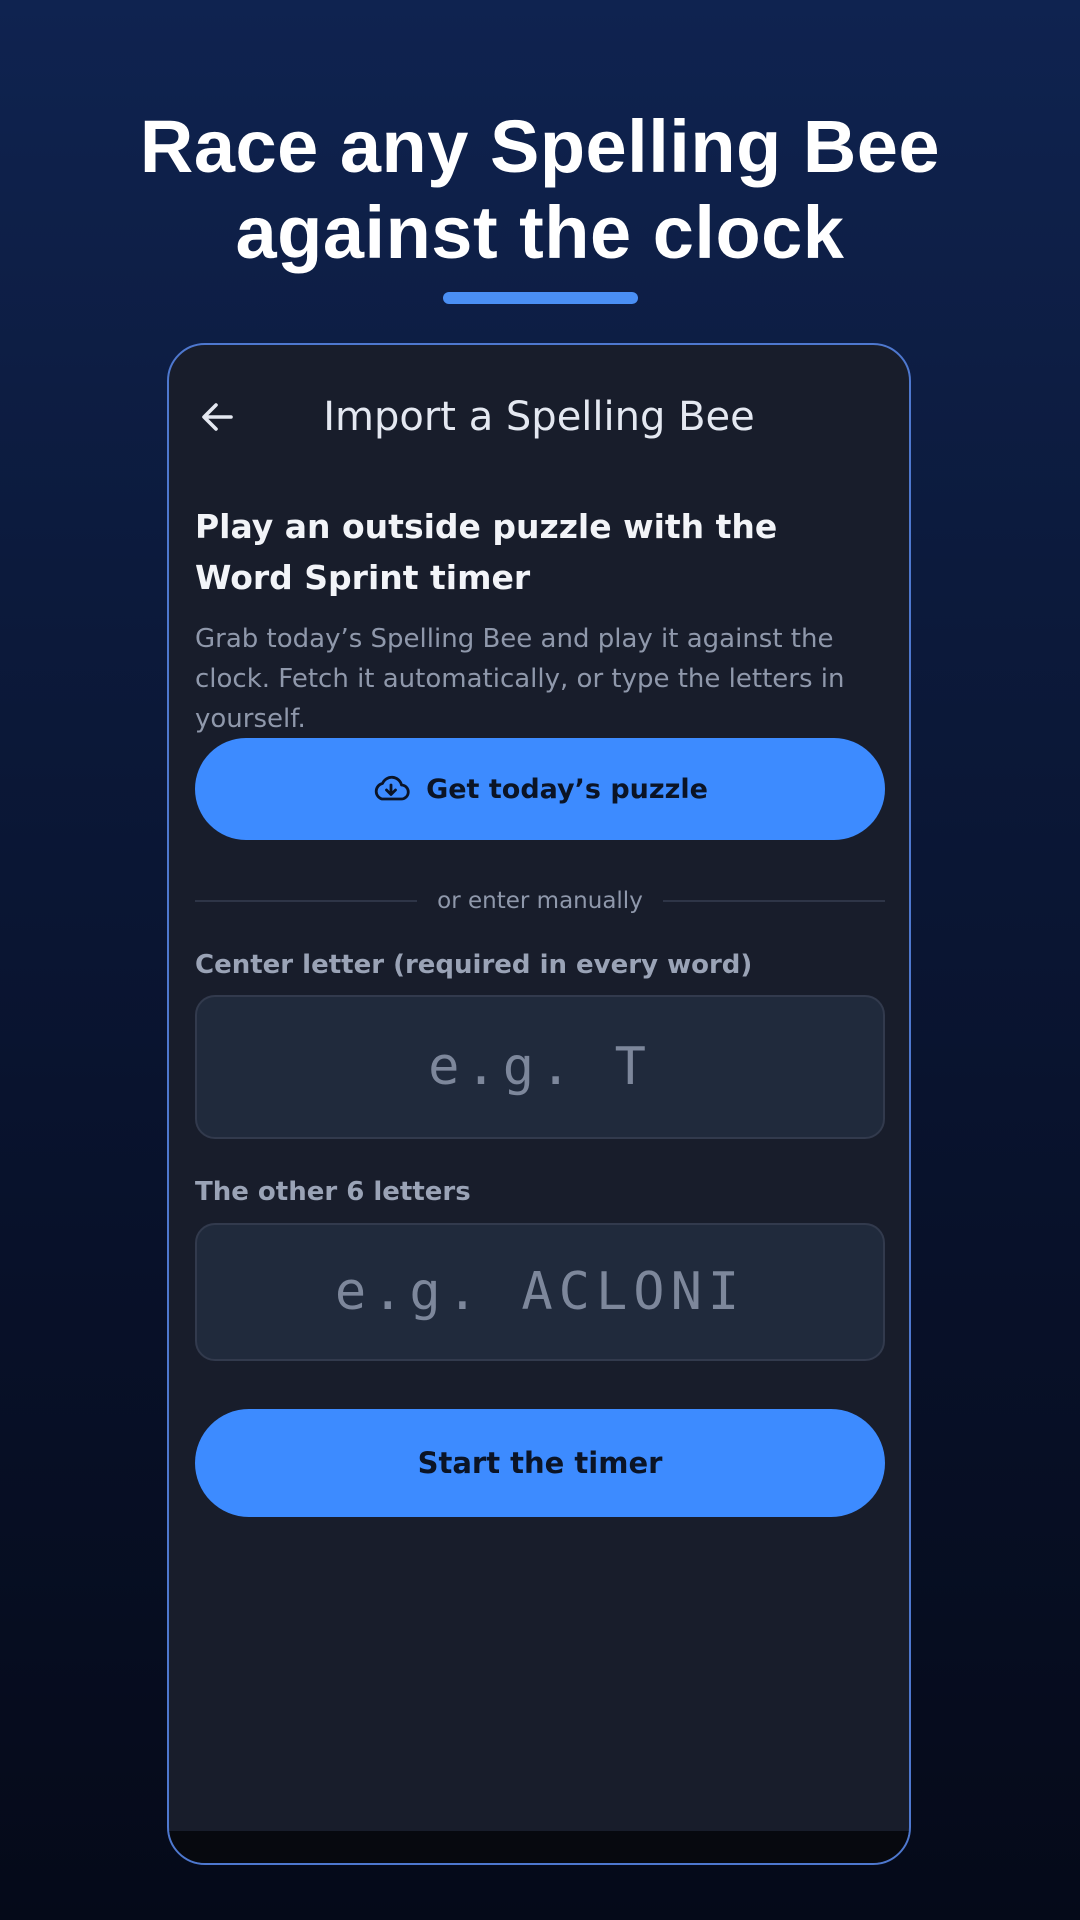 The width and height of the screenshot is (1080, 1920). Describe the element at coordinates (306, 901) in the screenshot. I see `divider-line-left` at that location.